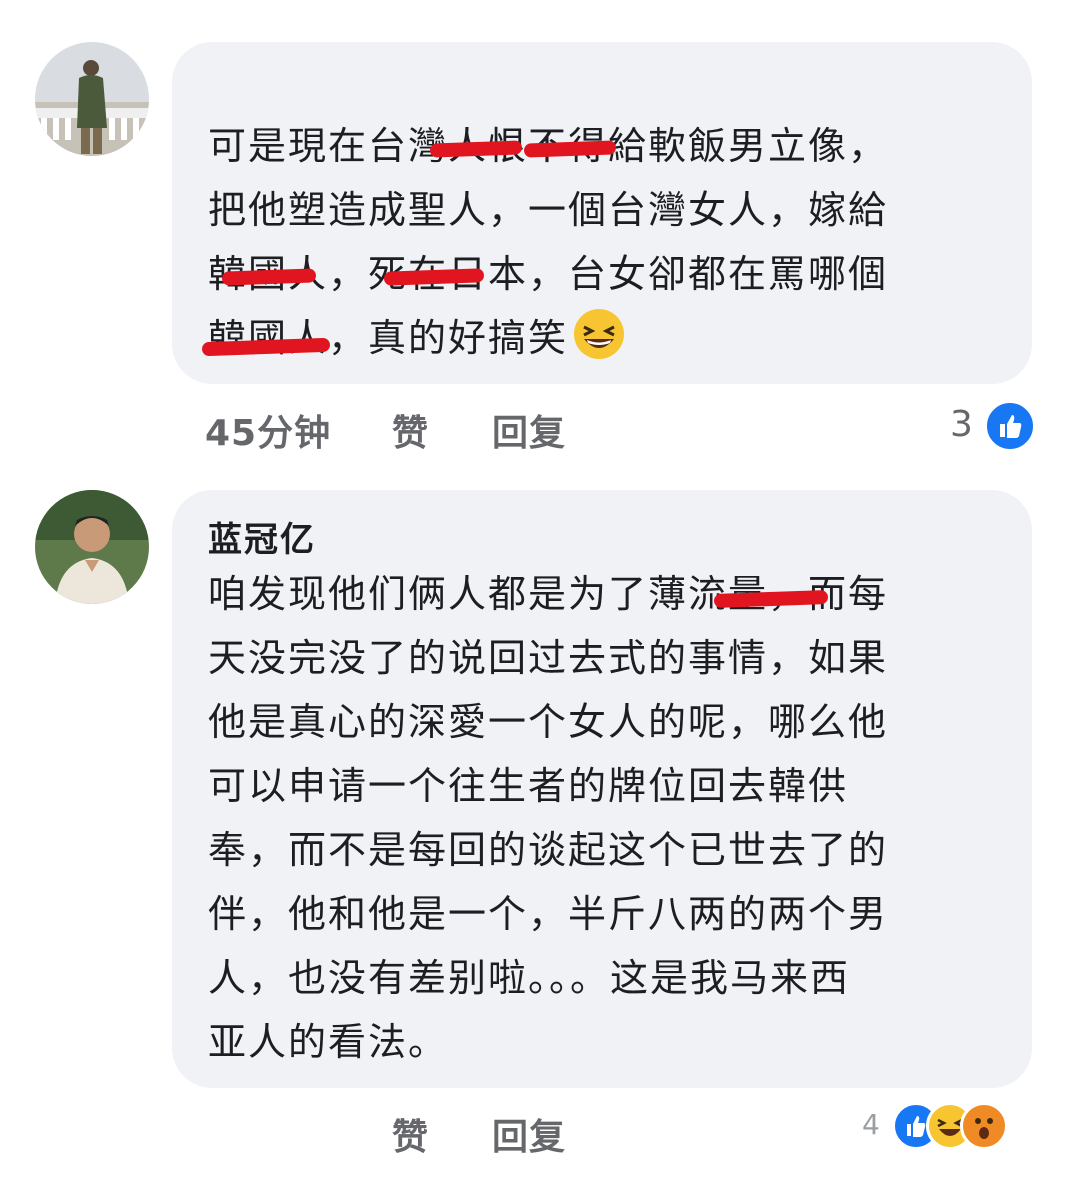 The image size is (1067, 1182). I want to click on comment-line: 亚人的看法。, so click(328, 1042).